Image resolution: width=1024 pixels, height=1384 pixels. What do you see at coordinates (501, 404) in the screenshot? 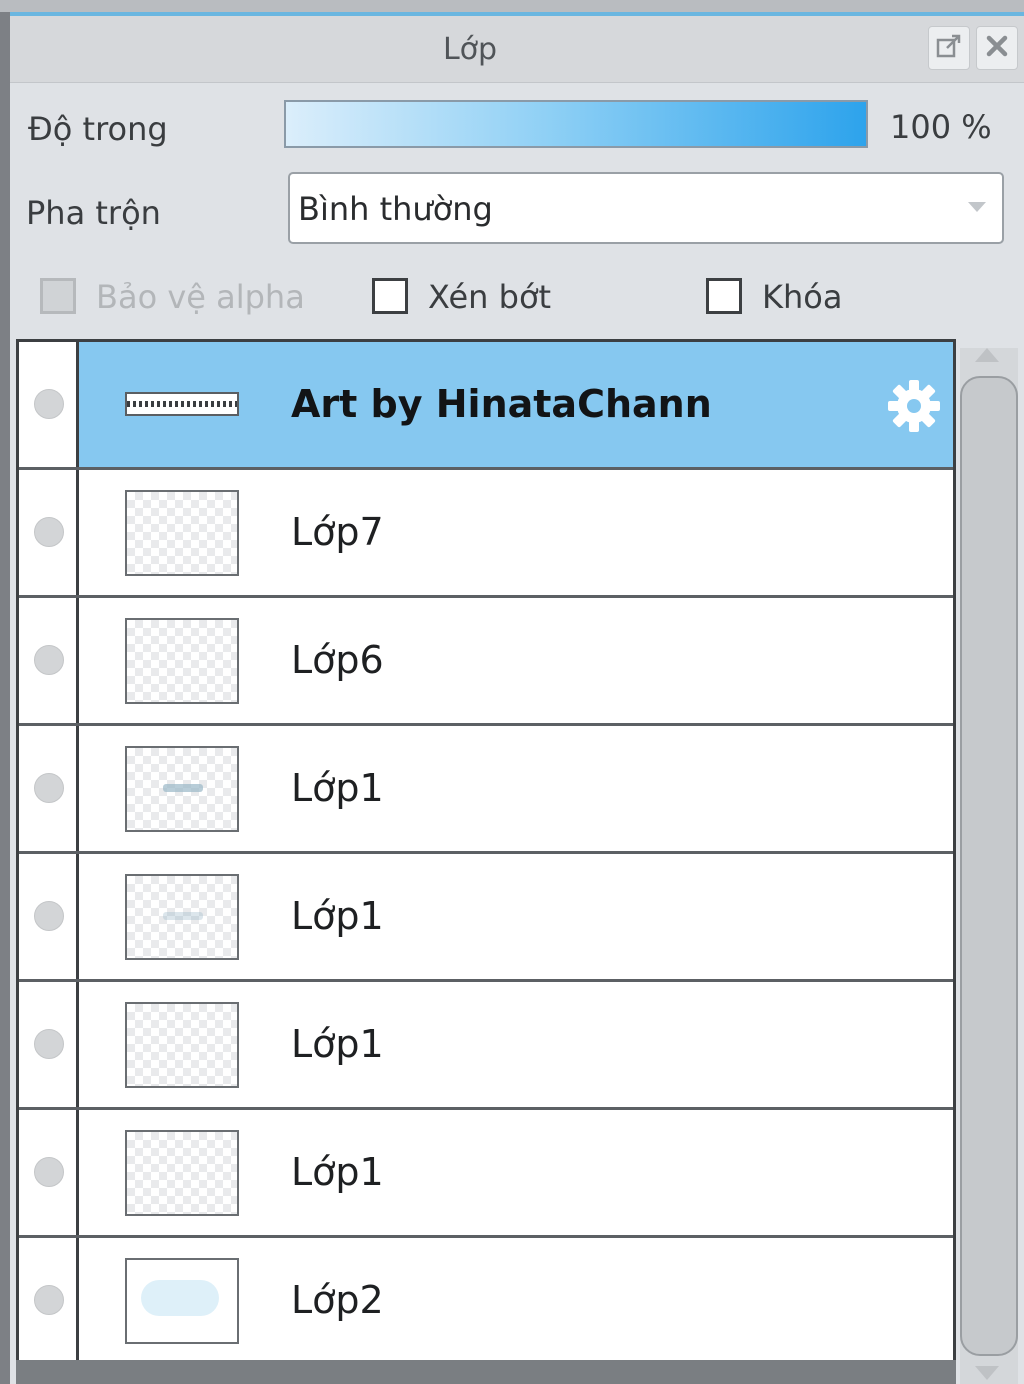
I see `layer-name: Art by HinataChann` at bounding box center [501, 404].